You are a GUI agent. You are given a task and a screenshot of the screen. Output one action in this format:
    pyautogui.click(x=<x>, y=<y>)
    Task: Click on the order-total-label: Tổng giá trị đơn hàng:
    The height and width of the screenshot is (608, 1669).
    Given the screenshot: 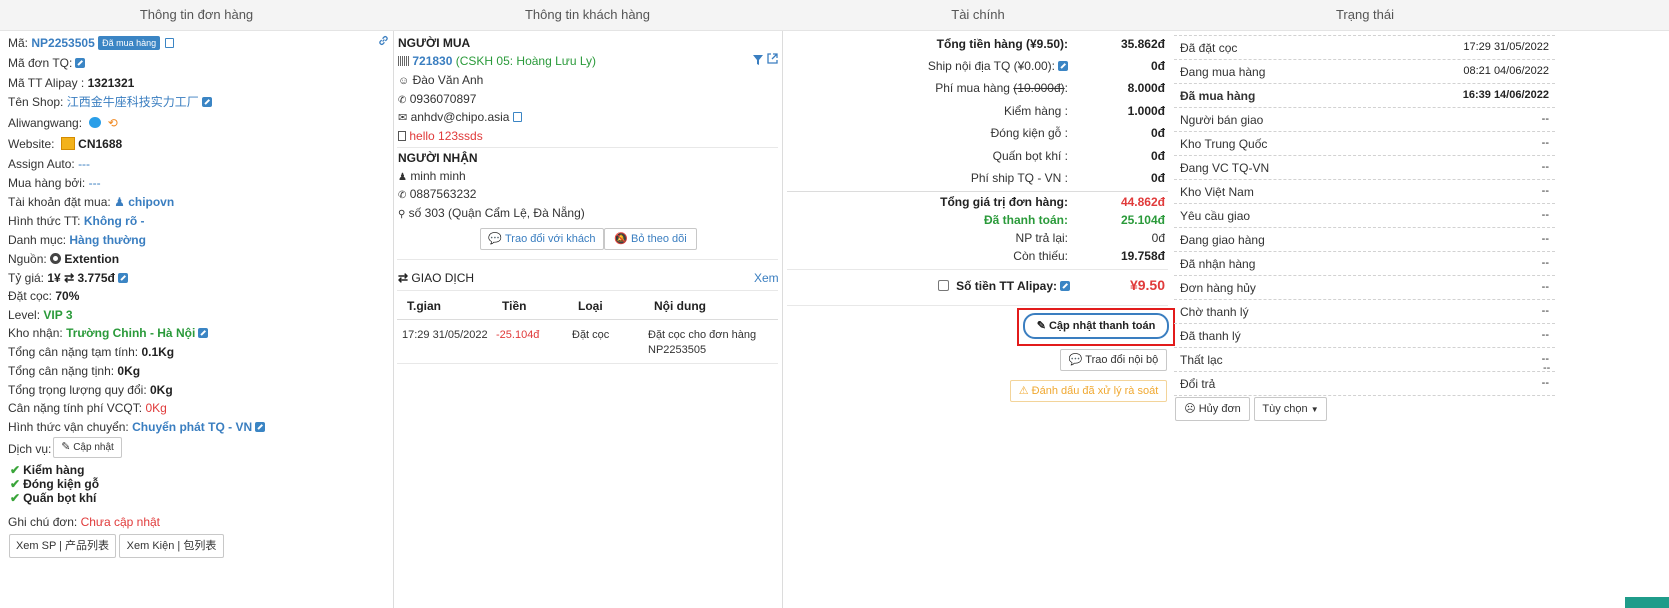 What is the action you would take?
    pyautogui.click(x=1004, y=202)
    